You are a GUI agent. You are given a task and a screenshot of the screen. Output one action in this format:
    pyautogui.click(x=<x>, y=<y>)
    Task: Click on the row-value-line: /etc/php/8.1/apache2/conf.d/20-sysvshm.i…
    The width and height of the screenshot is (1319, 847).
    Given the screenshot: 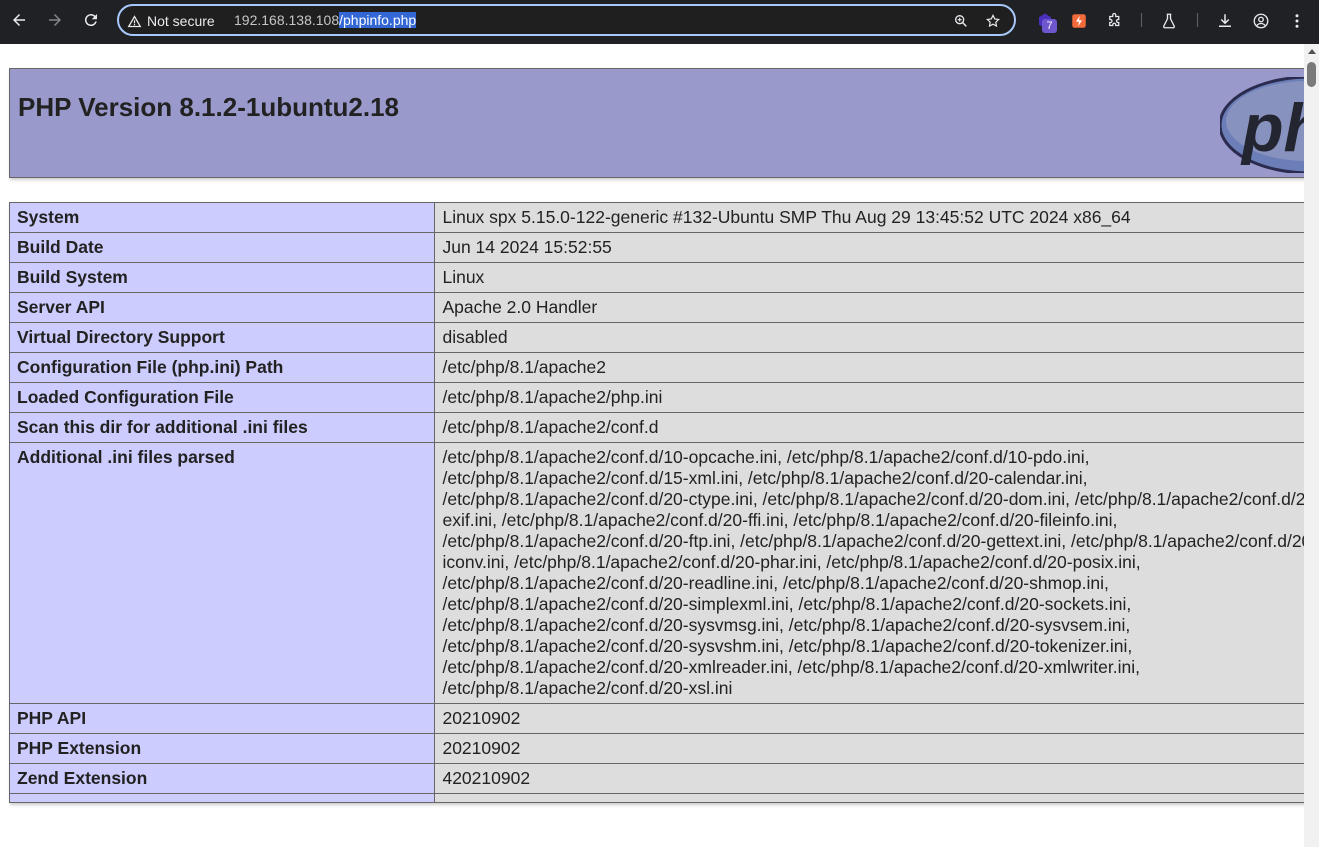 What is the action you would take?
    pyautogui.click(x=787, y=646)
    